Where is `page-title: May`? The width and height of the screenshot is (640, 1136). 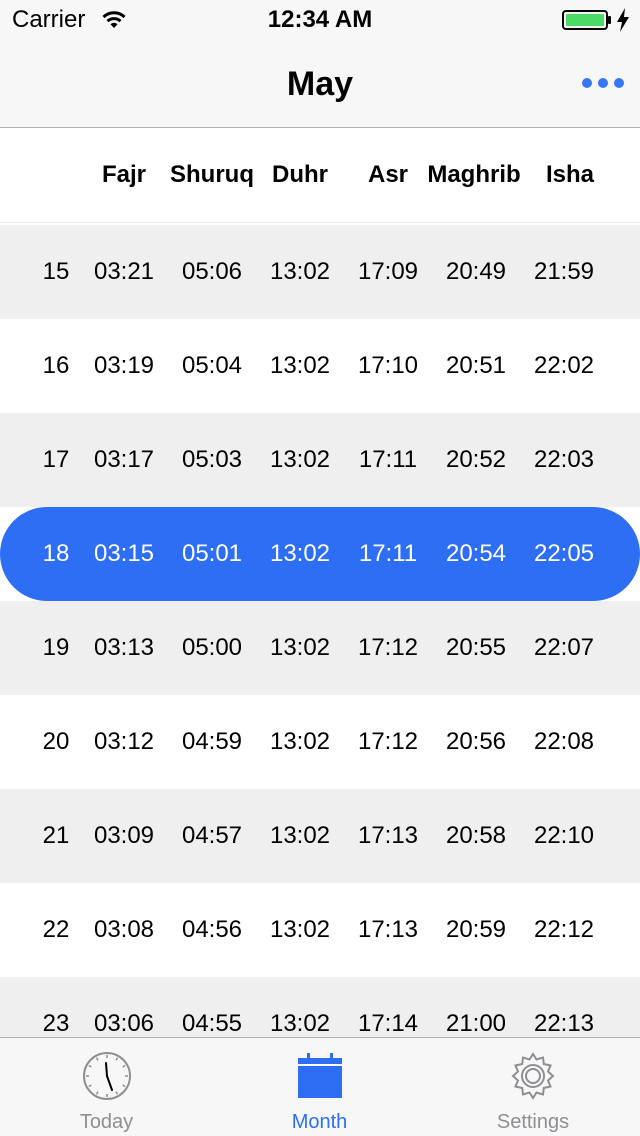 page-title: May is located at coordinates (320, 84).